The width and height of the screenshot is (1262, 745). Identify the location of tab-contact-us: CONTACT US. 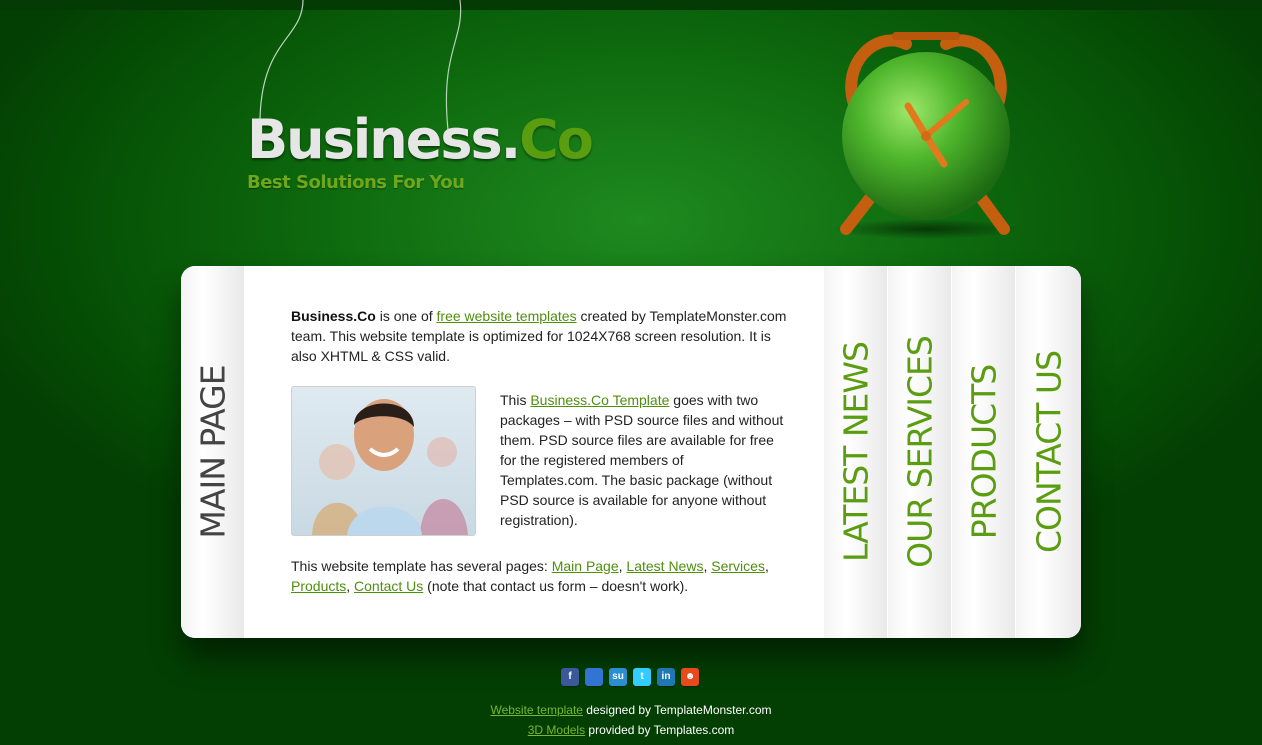
(1048, 452).